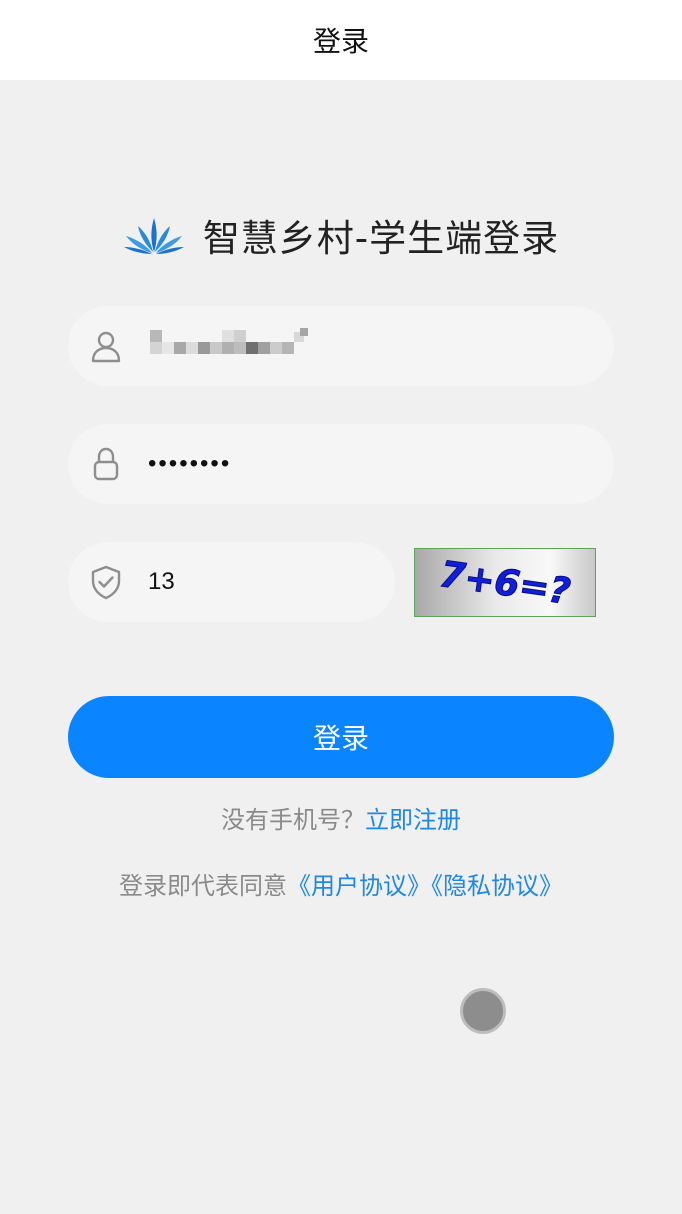 Image resolution: width=682 pixels, height=1214 pixels. I want to click on app-header: 登录, so click(341, 40).